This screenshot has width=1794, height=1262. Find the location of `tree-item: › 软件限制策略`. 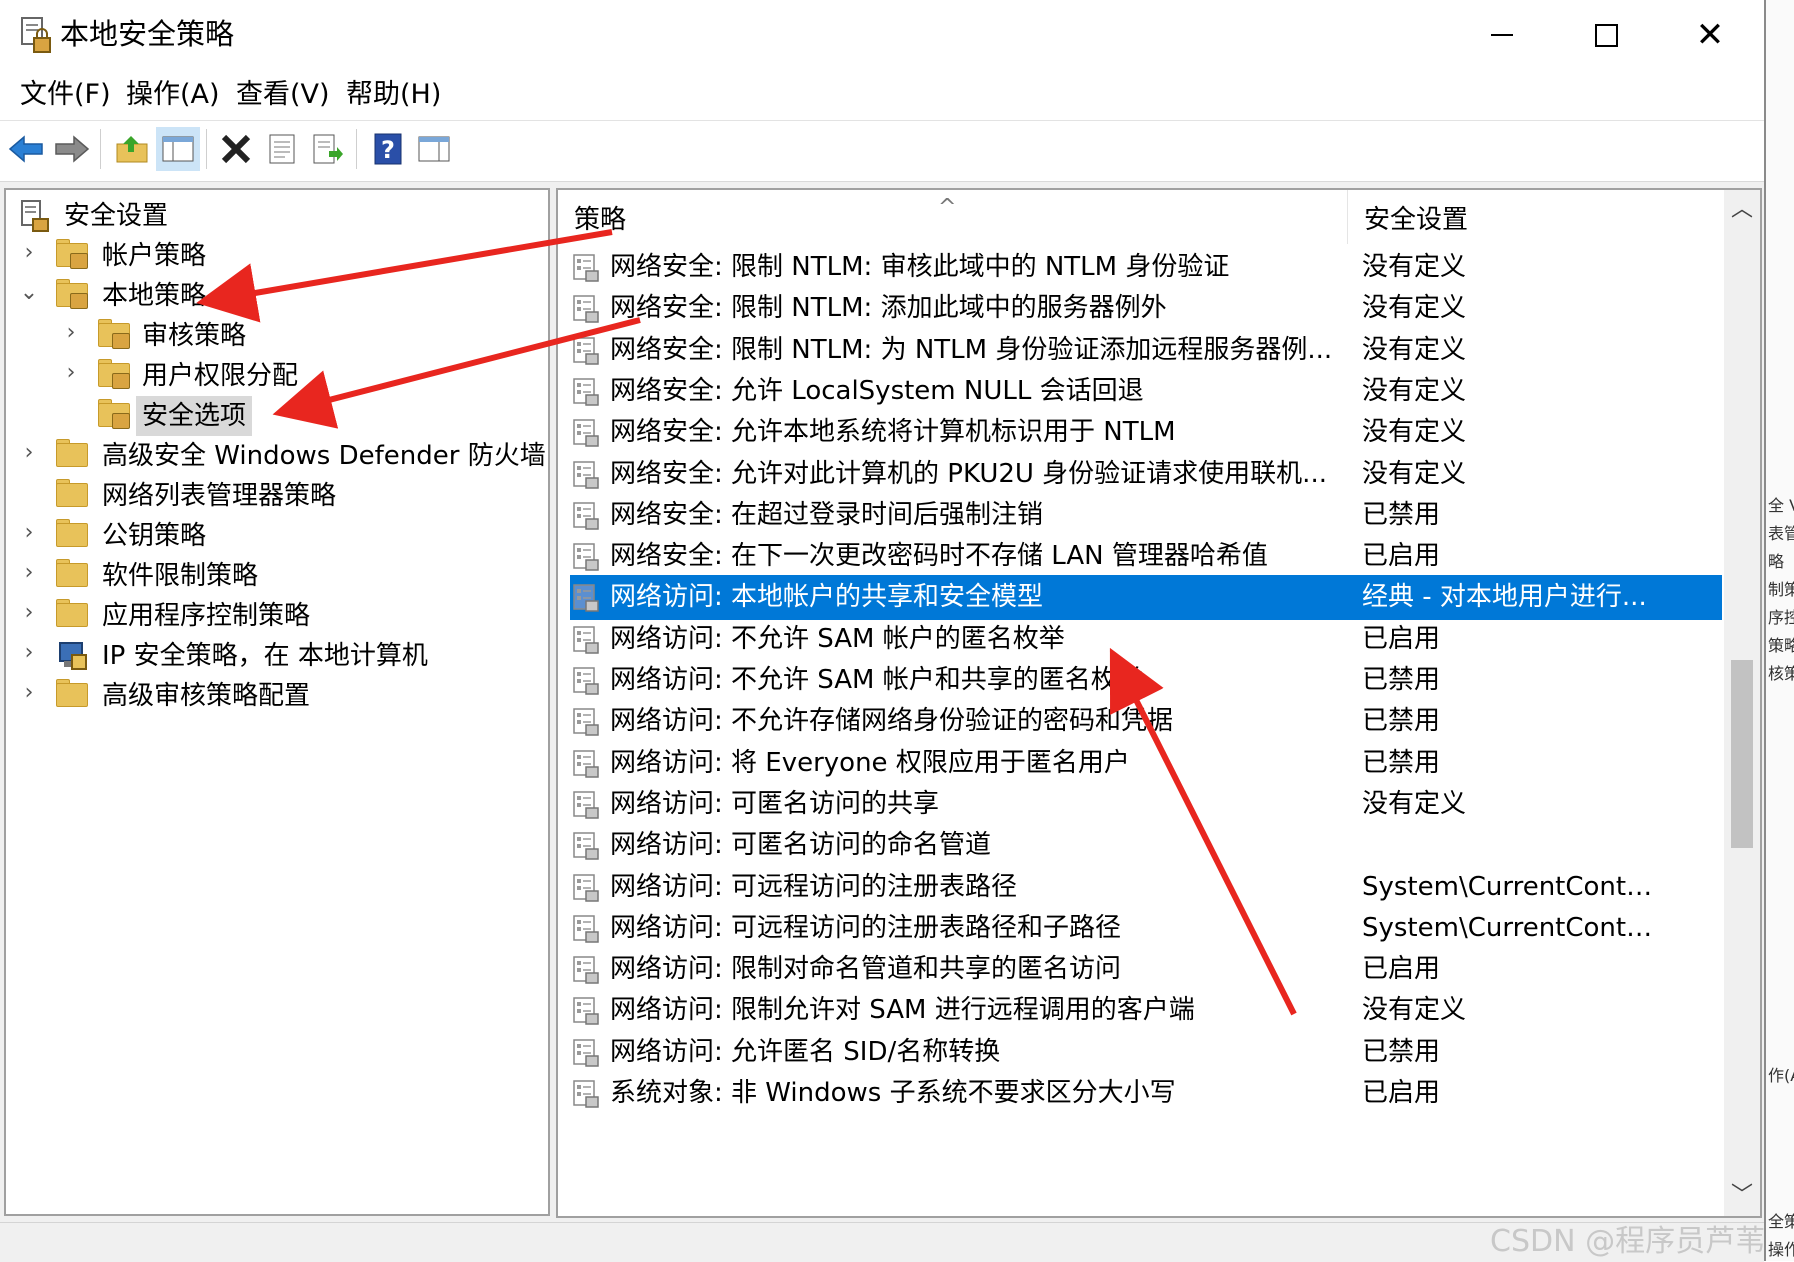

tree-item: › 软件限制策略 is located at coordinates (276, 576).